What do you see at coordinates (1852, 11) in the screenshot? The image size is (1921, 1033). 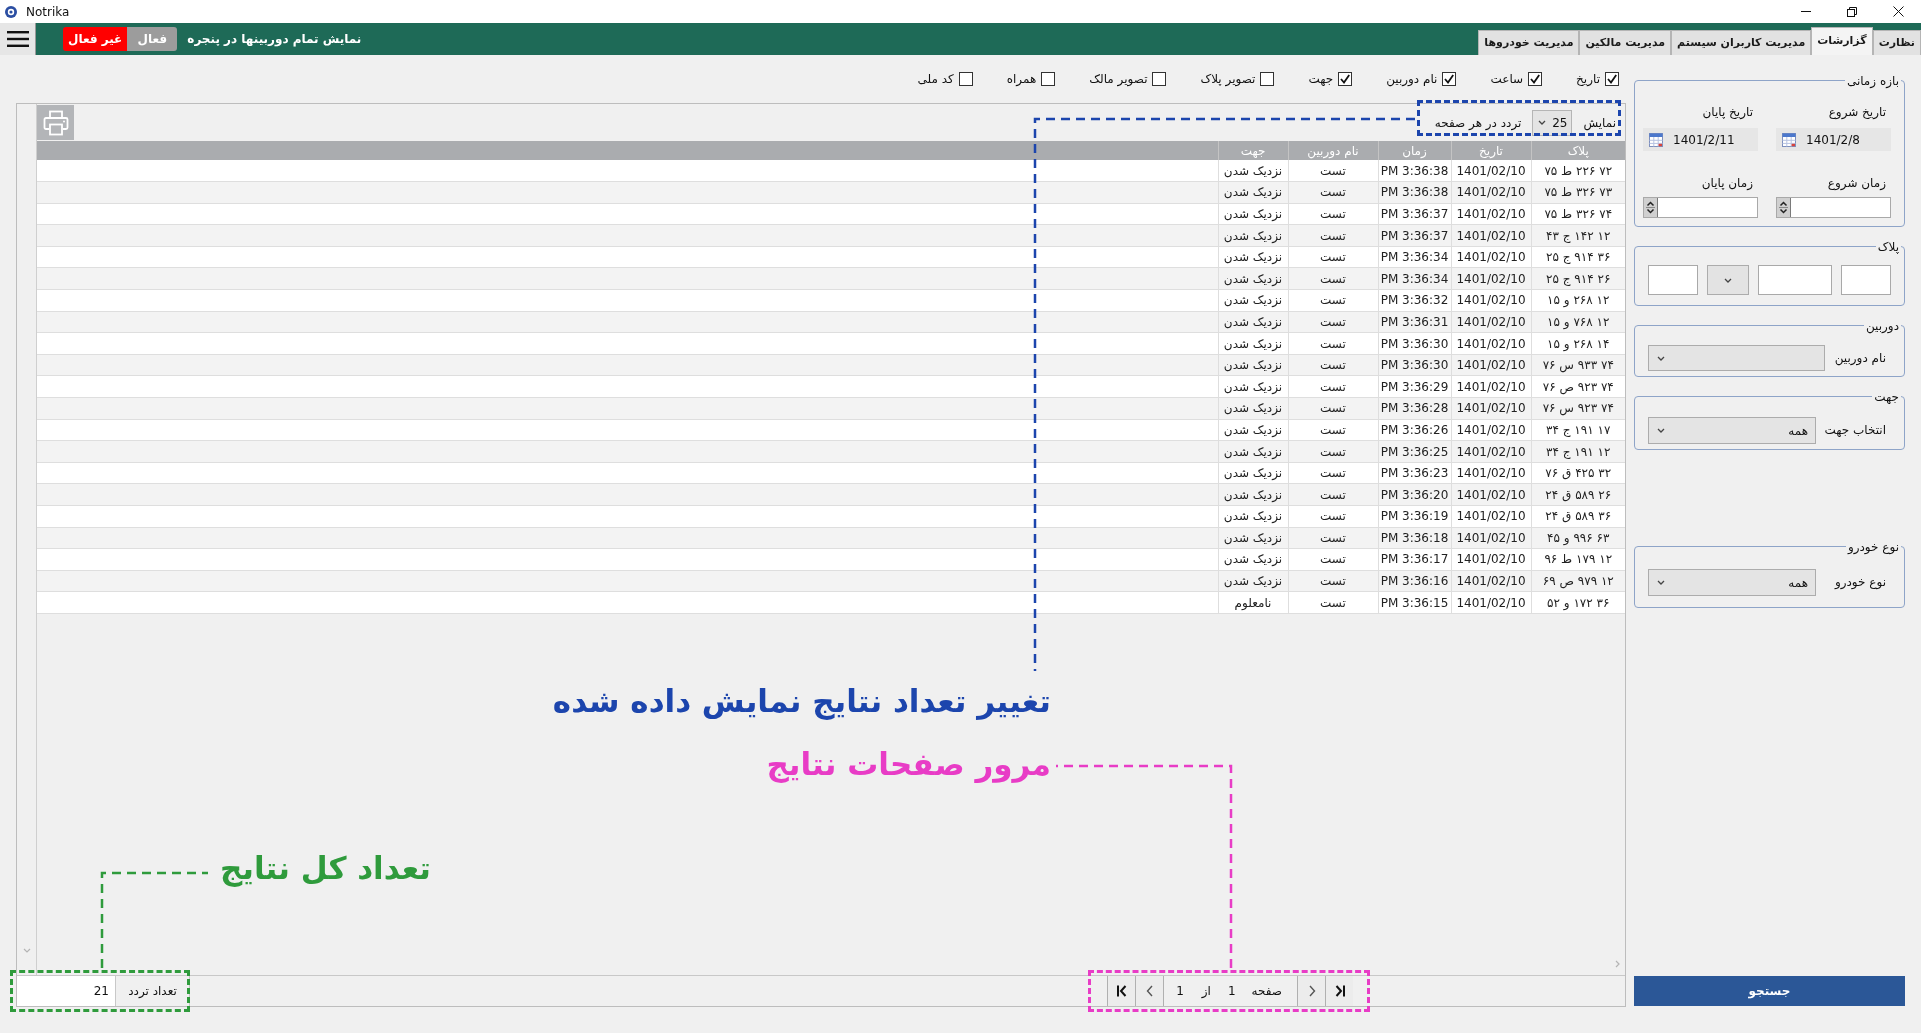 I see `restore-icon` at bounding box center [1852, 11].